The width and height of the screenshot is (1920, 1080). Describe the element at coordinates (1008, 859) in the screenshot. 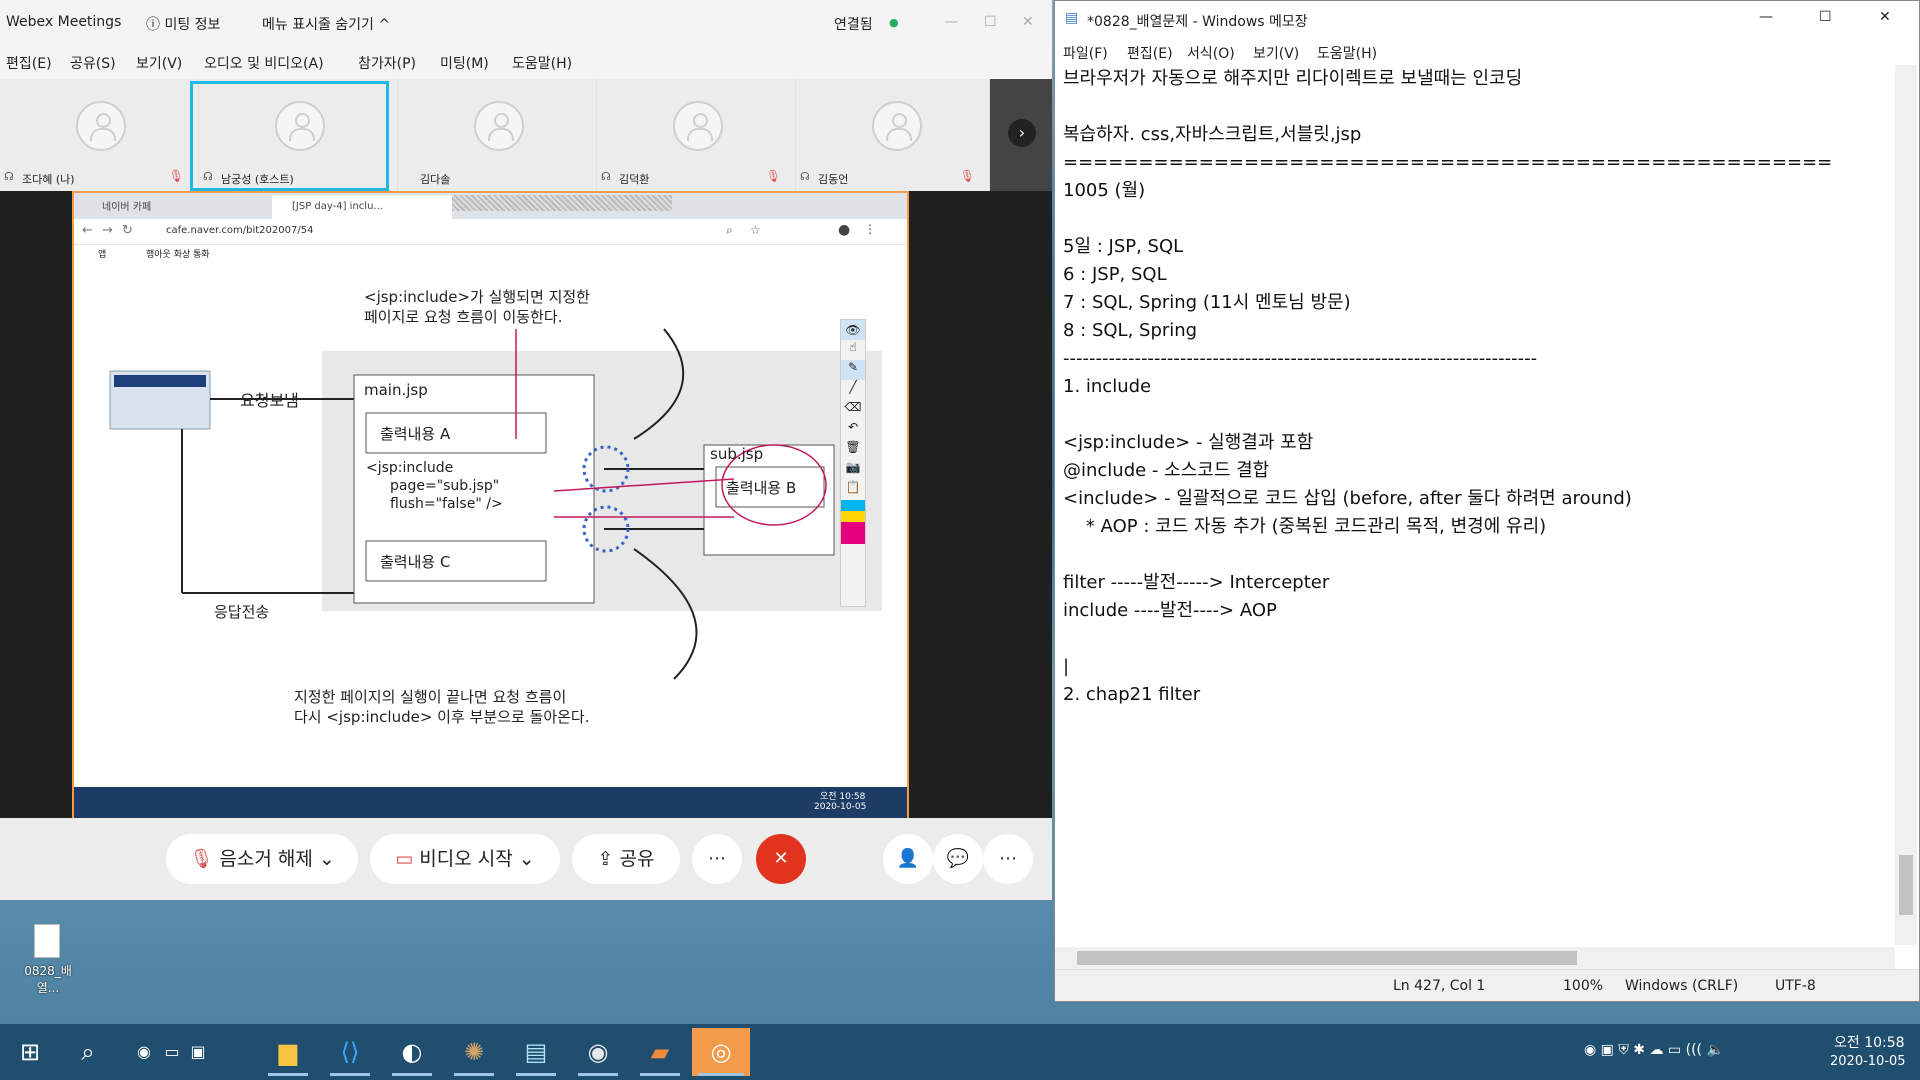

I see `more-panels-button: ⋯` at that location.